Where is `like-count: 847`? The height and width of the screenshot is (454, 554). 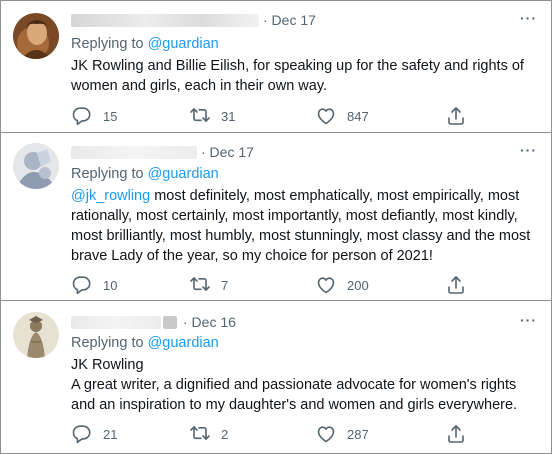
like-count: 847 is located at coordinates (358, 116).